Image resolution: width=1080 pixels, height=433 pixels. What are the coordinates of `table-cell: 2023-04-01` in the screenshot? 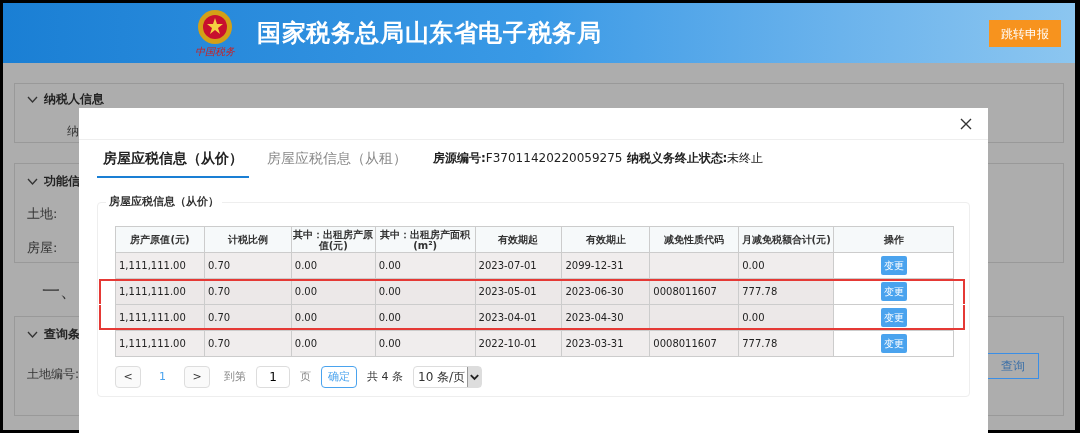 It's located at (507, 317).